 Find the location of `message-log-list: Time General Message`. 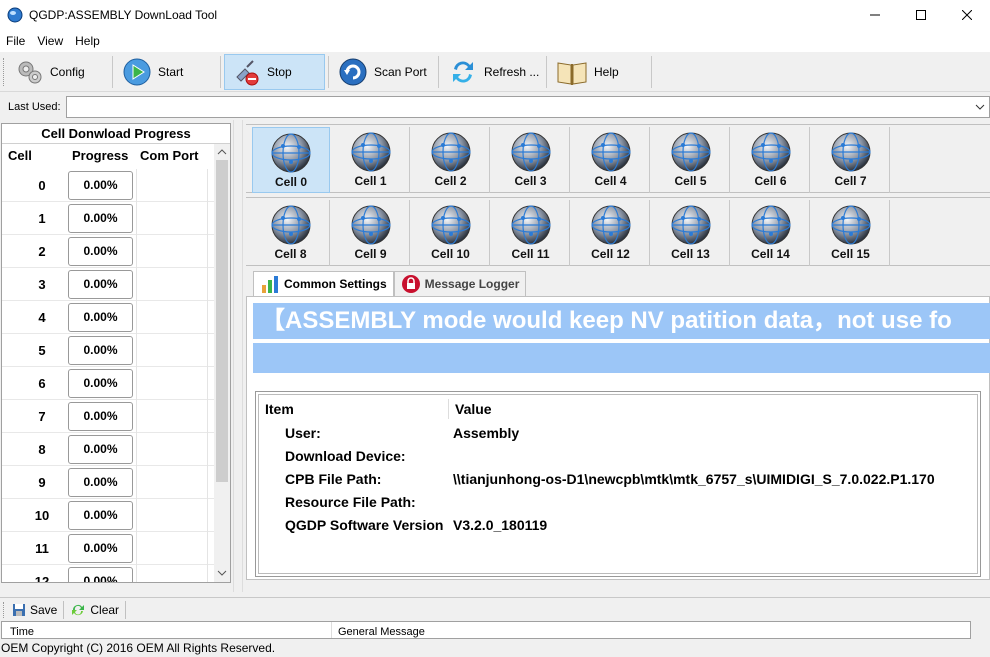

message-log-list: Time General Message is located at coordinates (486, 630).